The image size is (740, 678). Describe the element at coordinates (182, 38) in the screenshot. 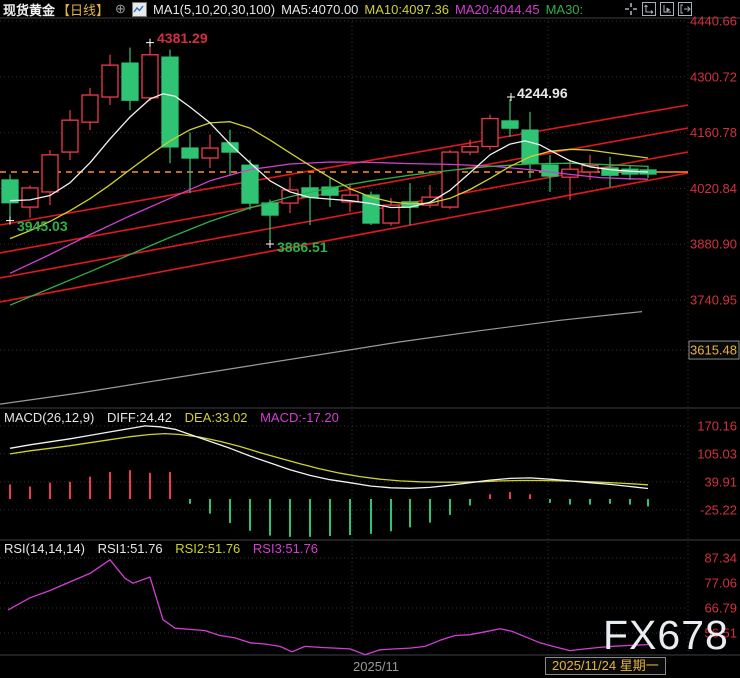

I see `svg-text: 4381.29` at that location.